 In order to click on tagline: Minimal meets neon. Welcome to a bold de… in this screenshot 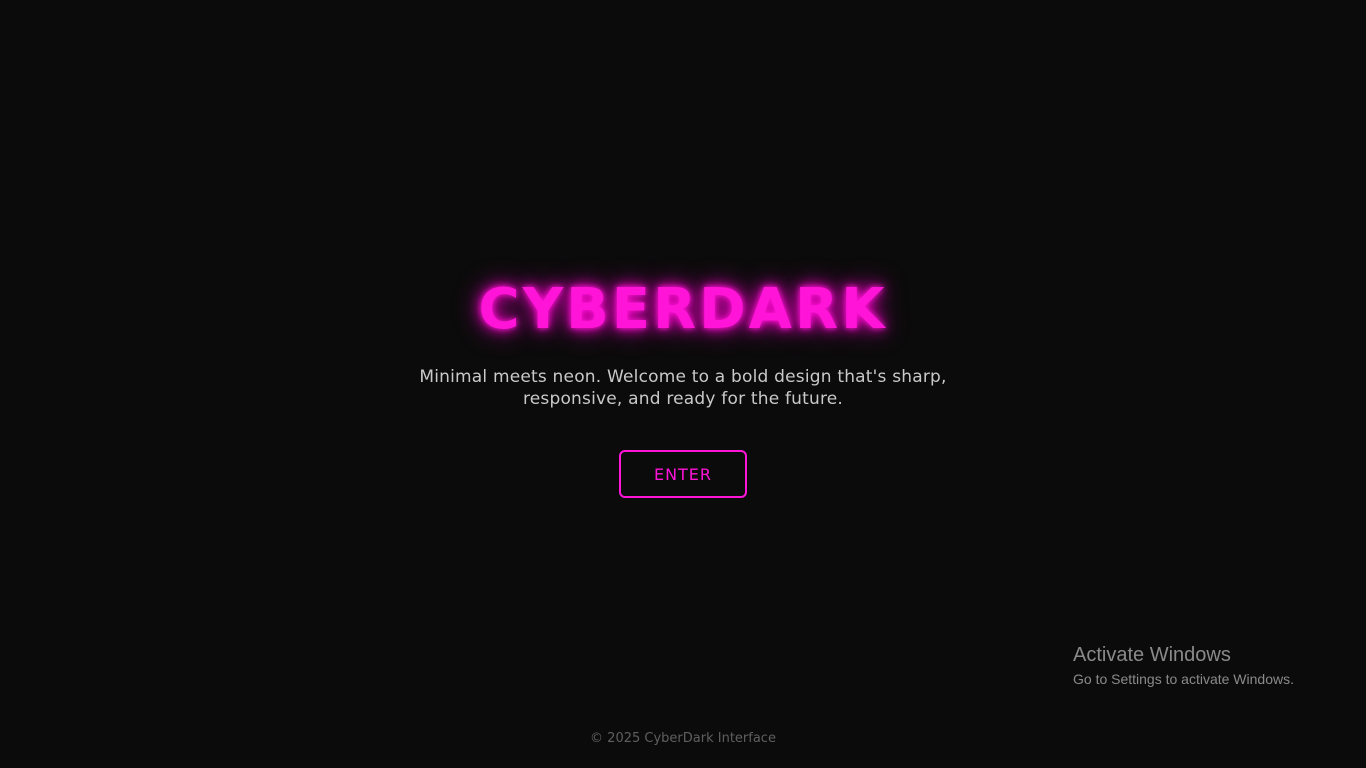, I will do `click(683, 388)`.